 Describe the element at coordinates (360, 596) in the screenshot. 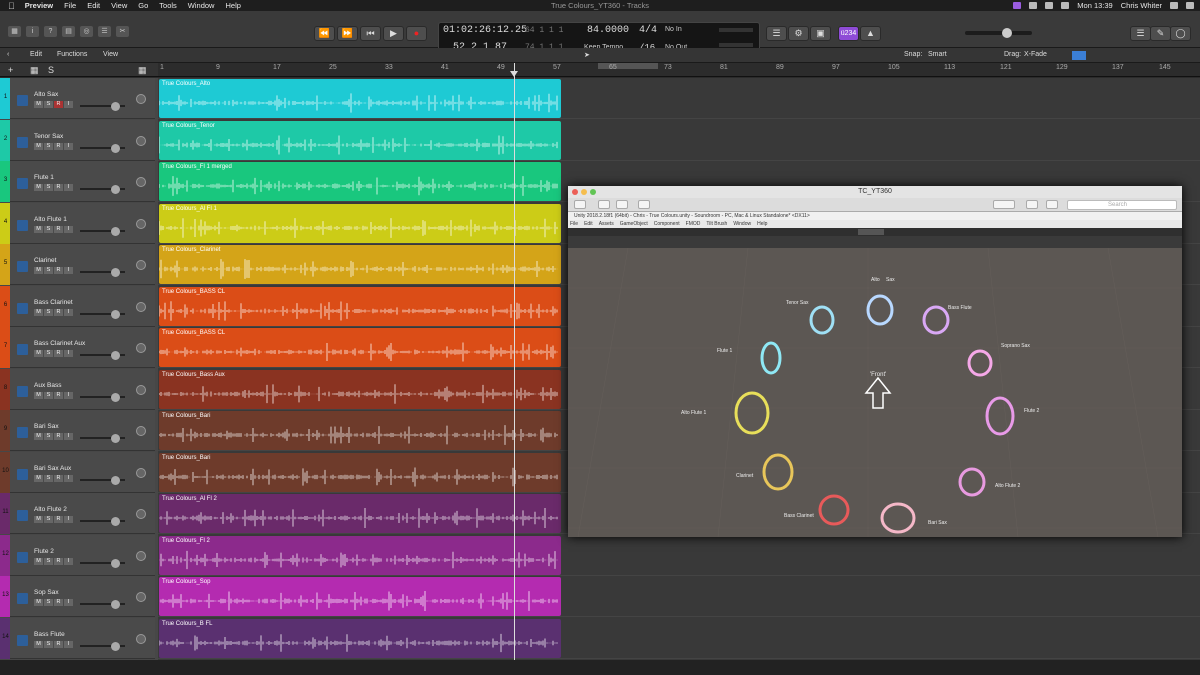

I see `audio-region: True Colours_Sop` at that location.